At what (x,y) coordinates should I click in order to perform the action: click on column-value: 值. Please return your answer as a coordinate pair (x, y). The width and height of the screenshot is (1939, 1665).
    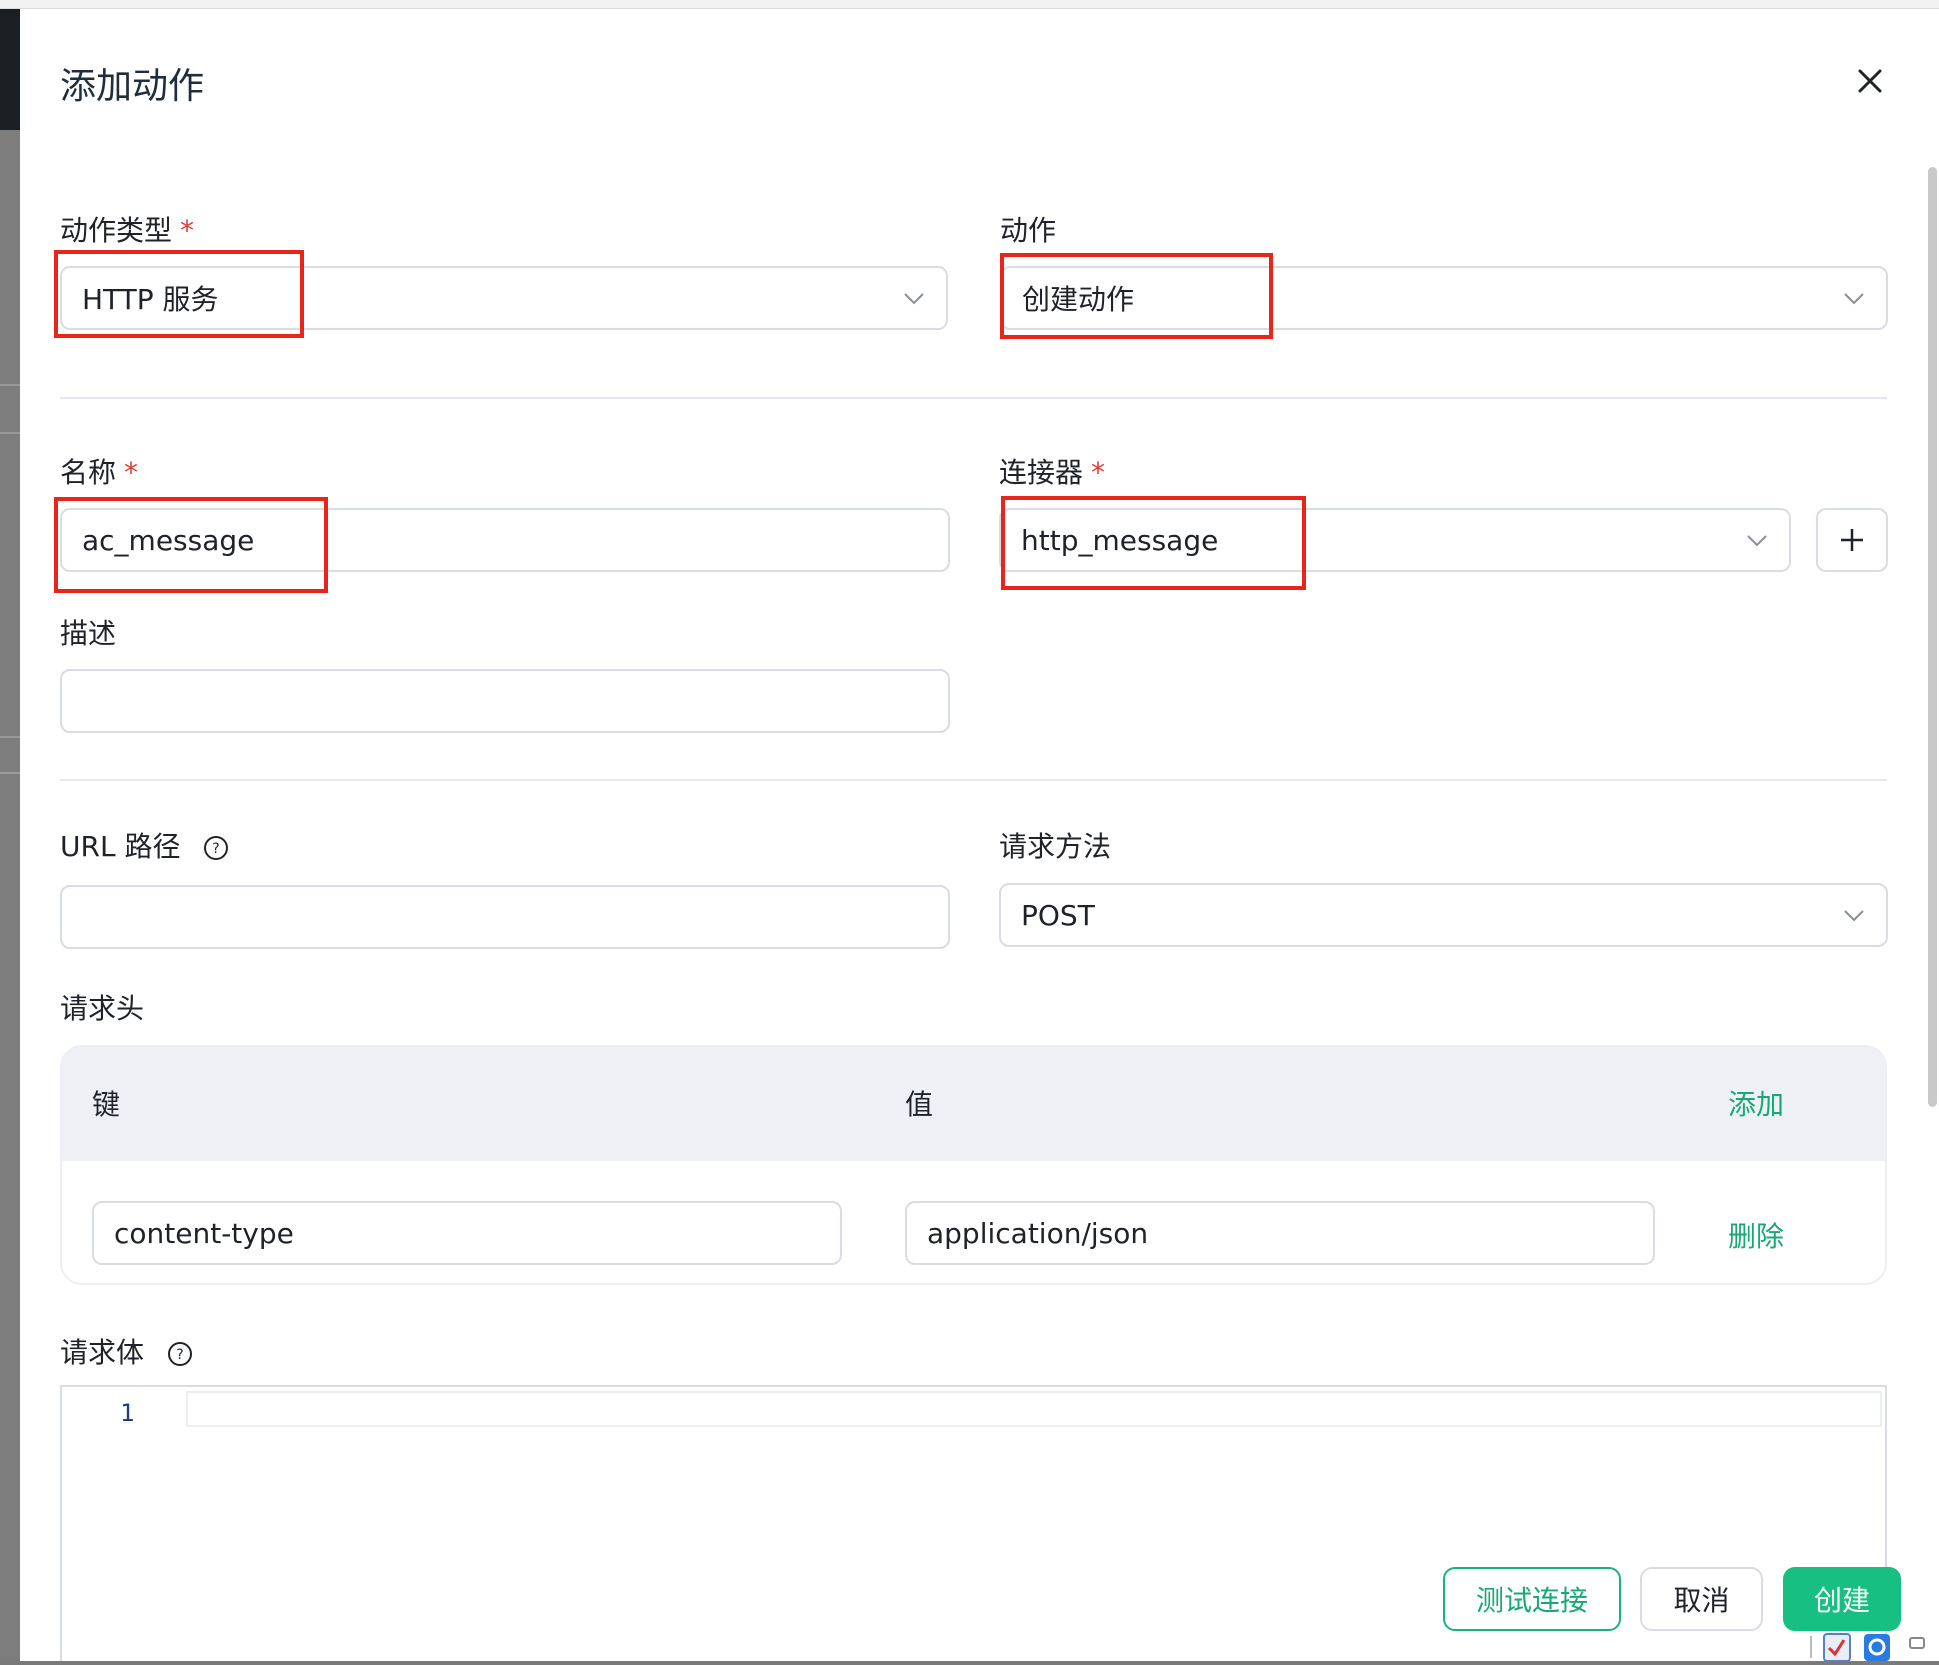
    Looking at the image, I should click on (919, 1104).